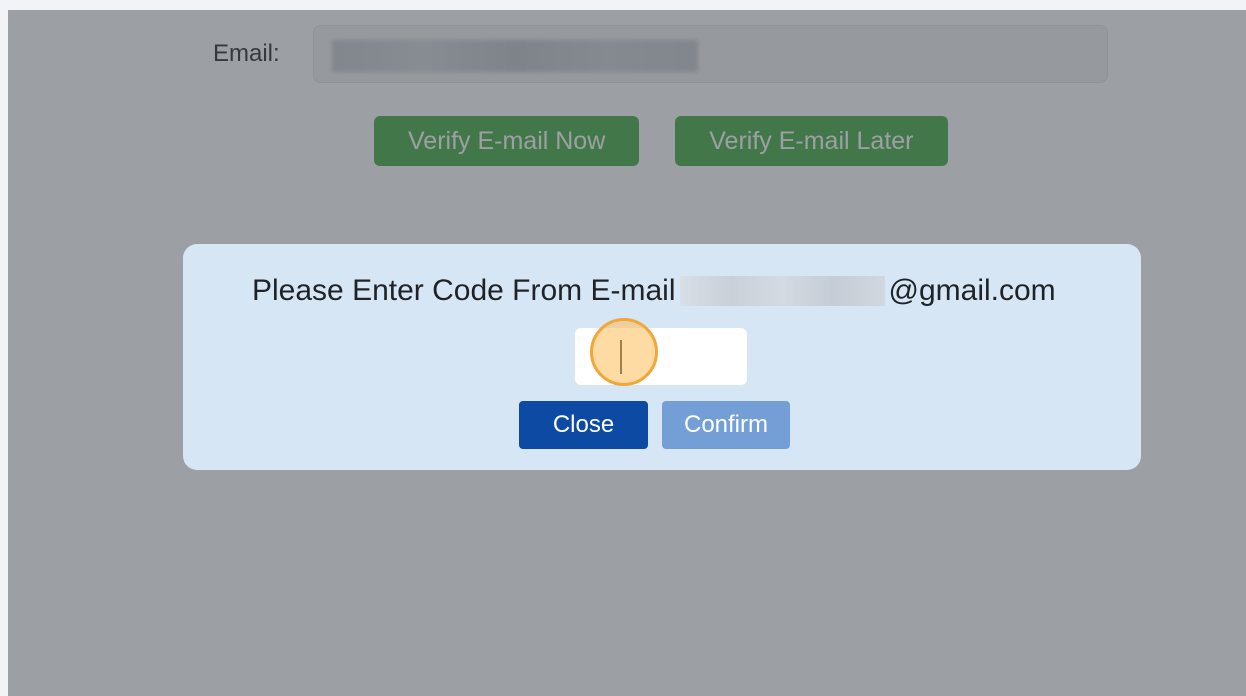  I want to click on prompt-suffix: @gmail.com, so click(972, 290).